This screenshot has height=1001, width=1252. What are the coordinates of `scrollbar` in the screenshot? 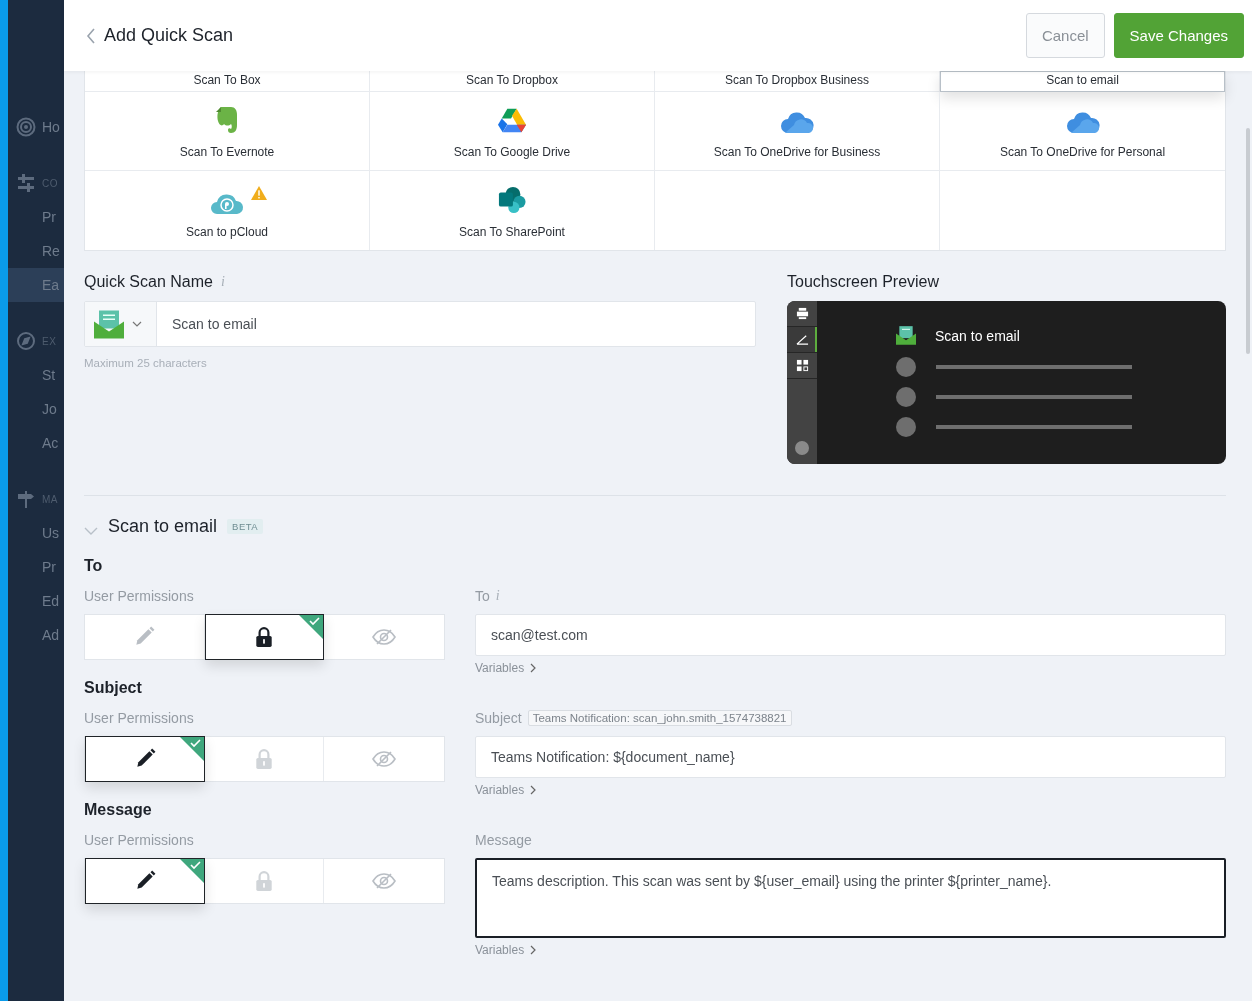 It's located at (1248, 241).